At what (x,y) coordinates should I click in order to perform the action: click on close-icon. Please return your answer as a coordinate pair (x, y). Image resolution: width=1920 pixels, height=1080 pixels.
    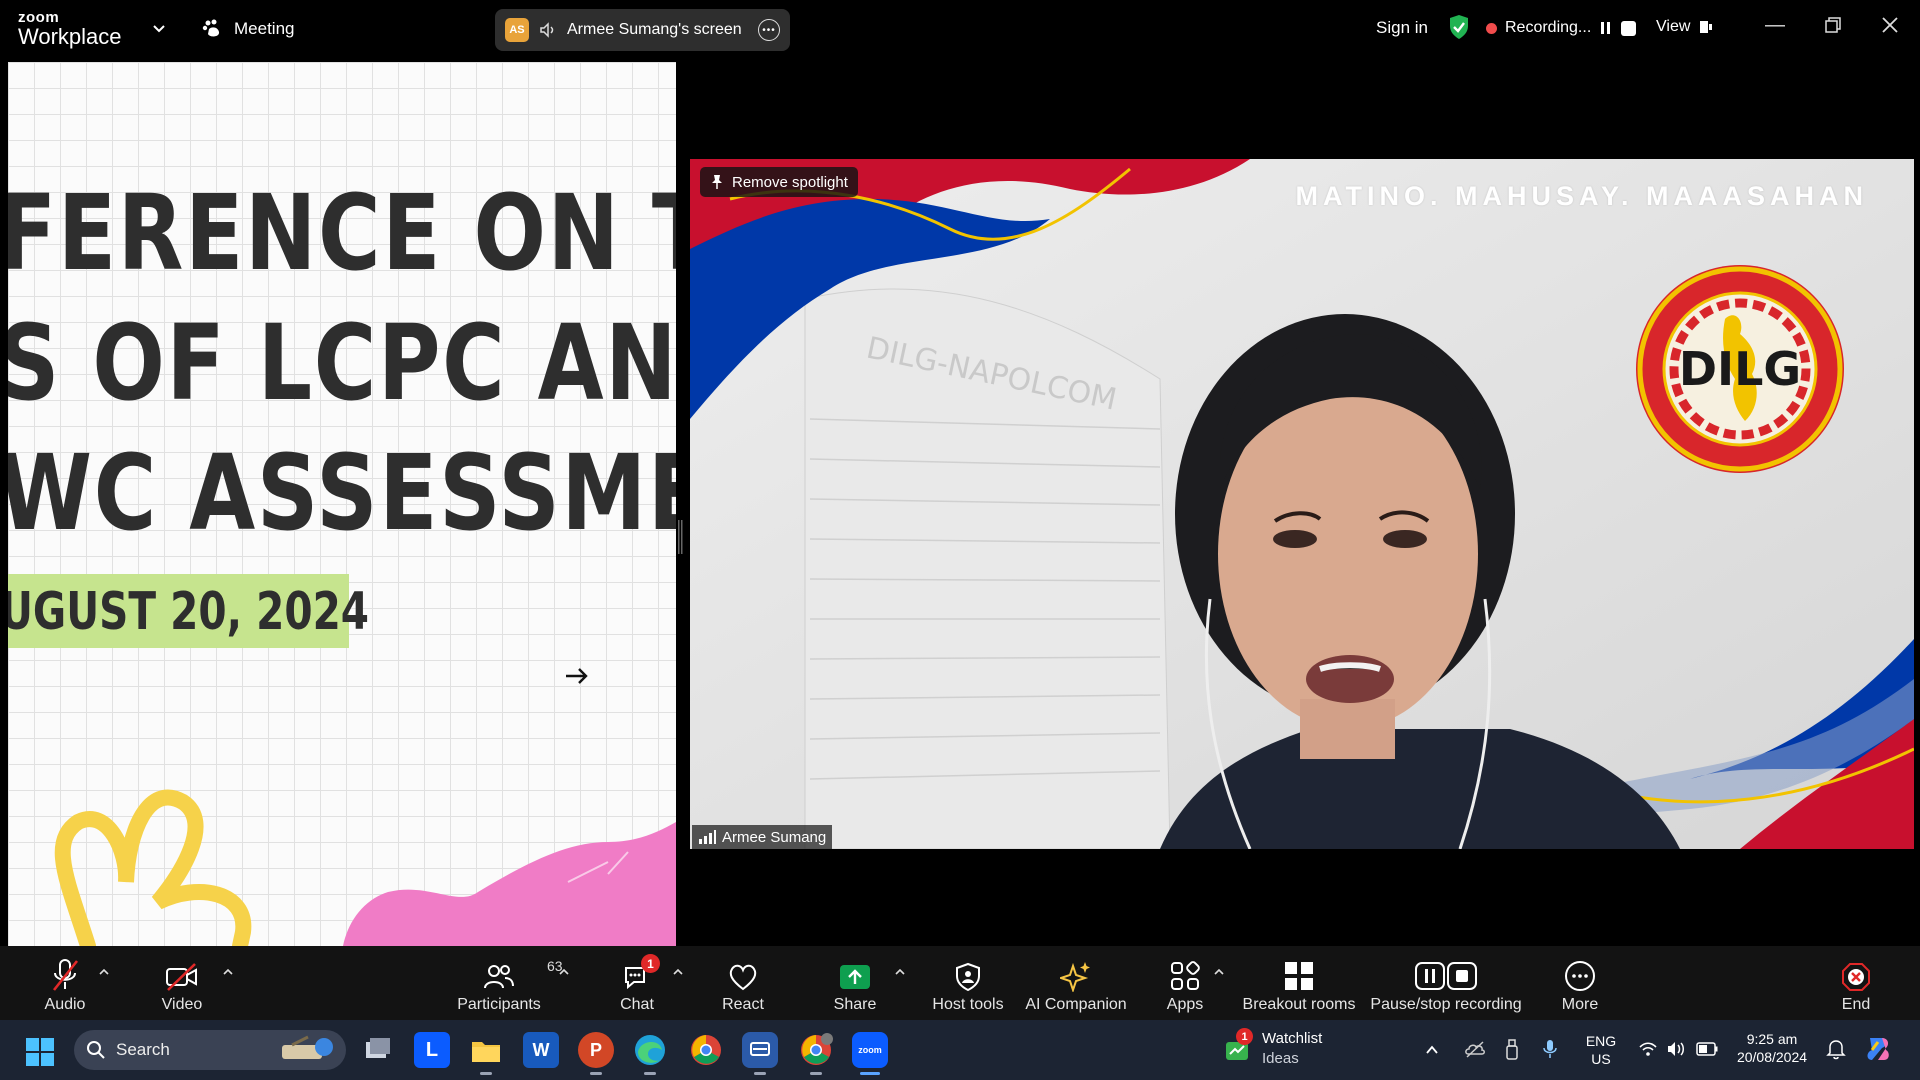
    Looking at the image, I should click on (1890, 25).